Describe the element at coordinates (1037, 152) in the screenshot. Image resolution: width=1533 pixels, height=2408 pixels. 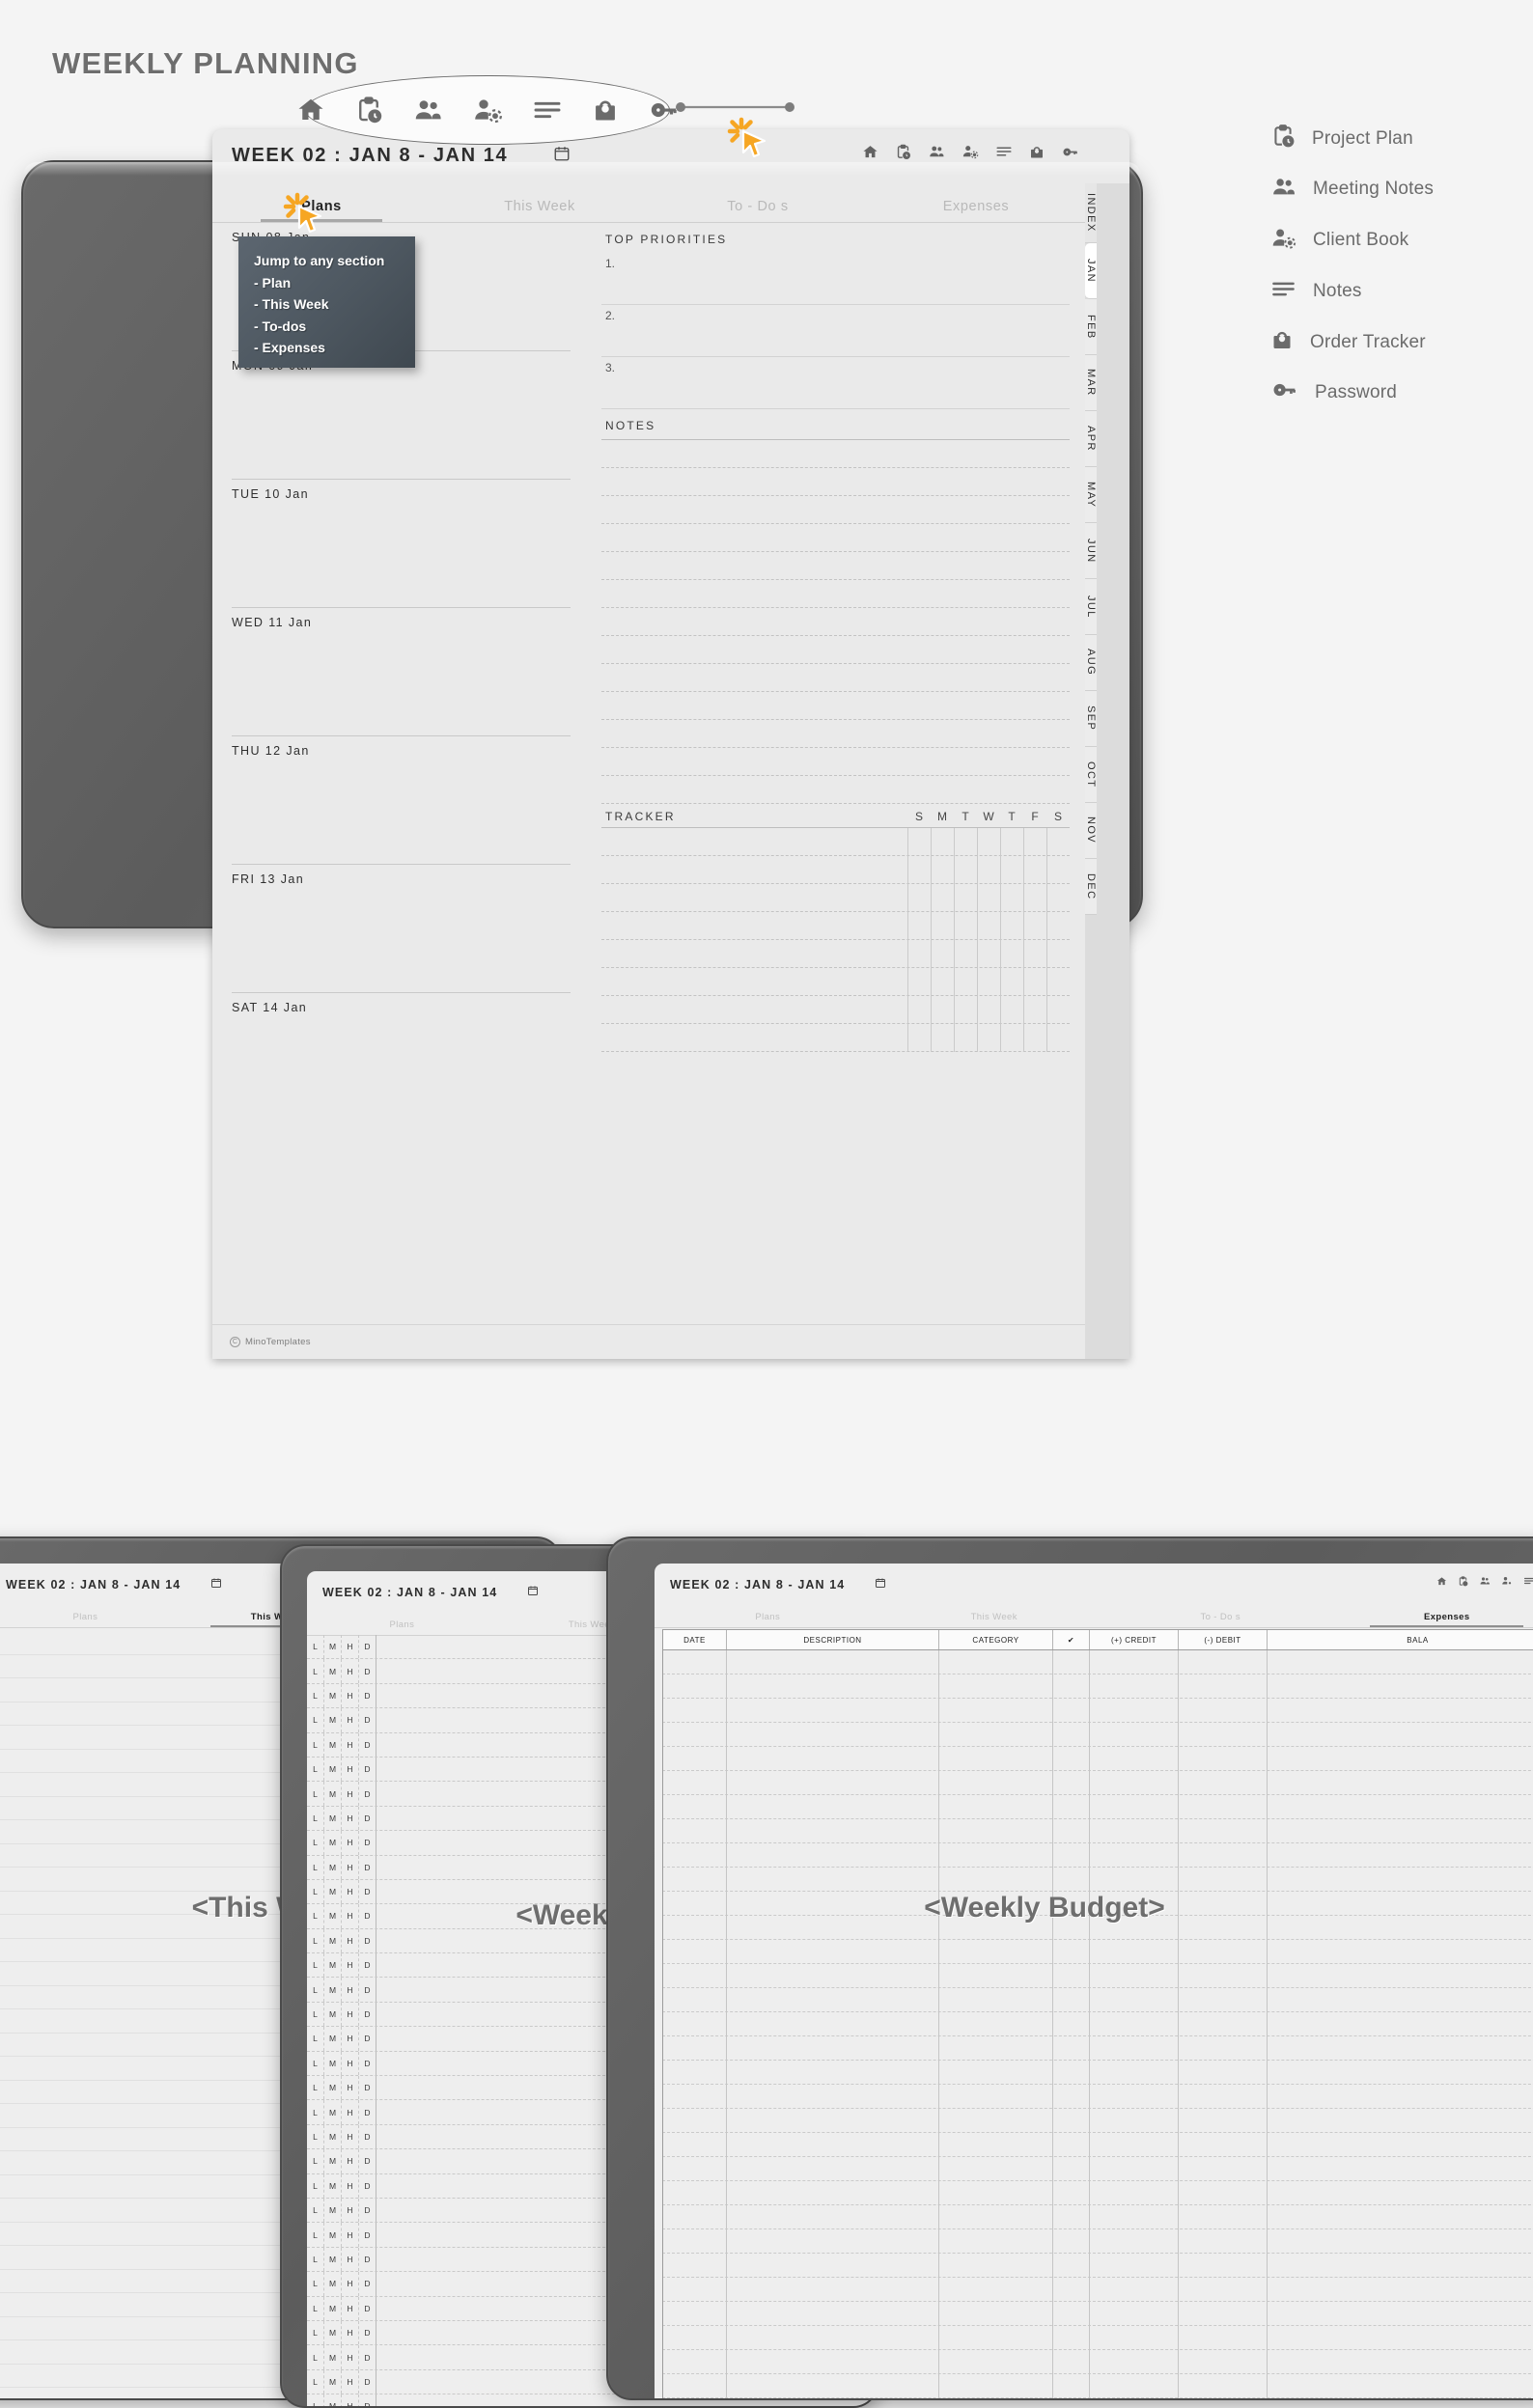
I see `order-tracker-icon` at that location.